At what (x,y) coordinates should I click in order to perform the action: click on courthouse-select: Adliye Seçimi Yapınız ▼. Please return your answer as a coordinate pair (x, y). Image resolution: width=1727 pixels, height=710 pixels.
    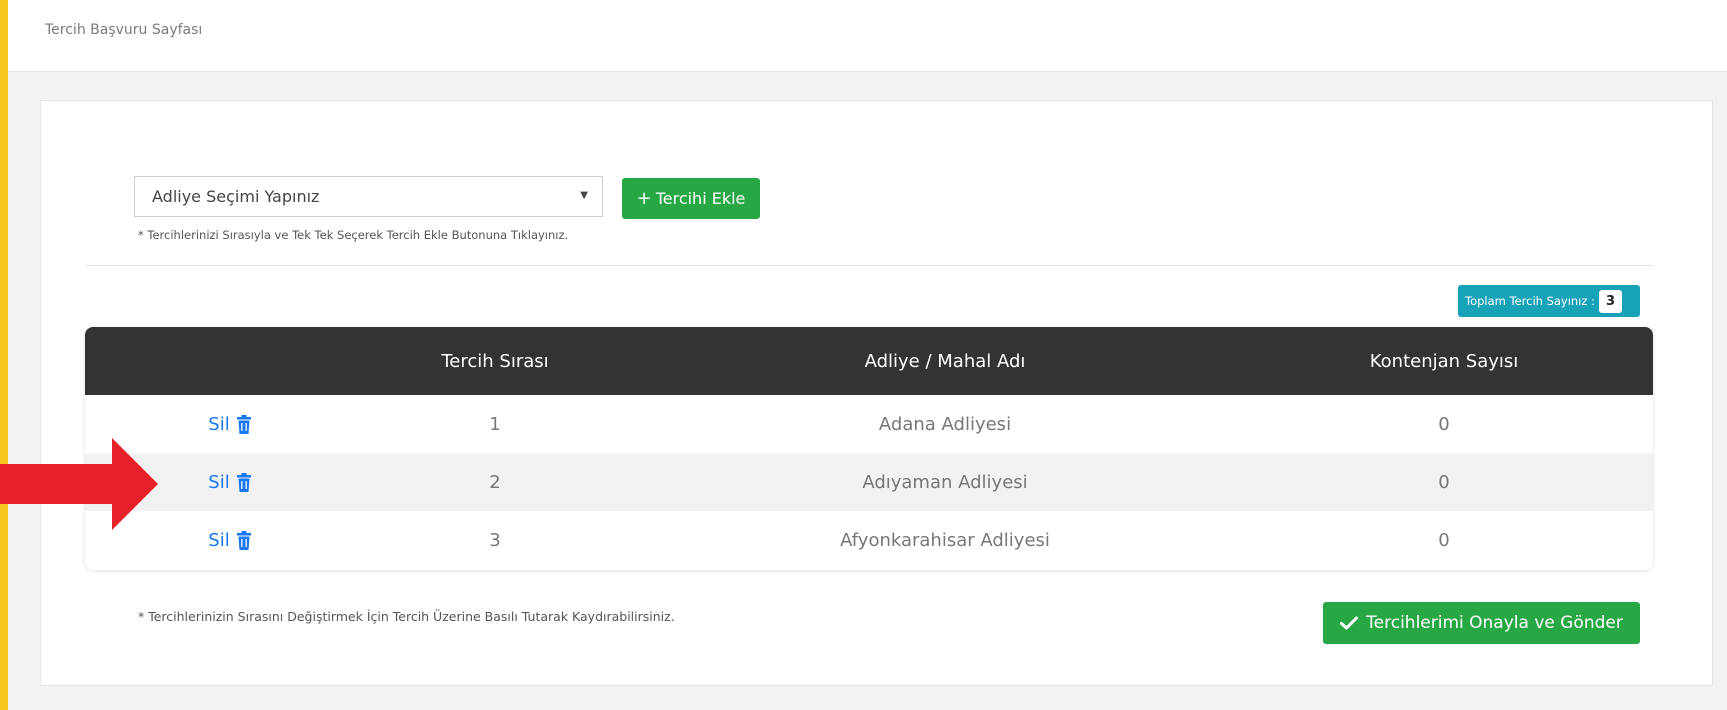
    Looking at the image, I should click on (368, 196).